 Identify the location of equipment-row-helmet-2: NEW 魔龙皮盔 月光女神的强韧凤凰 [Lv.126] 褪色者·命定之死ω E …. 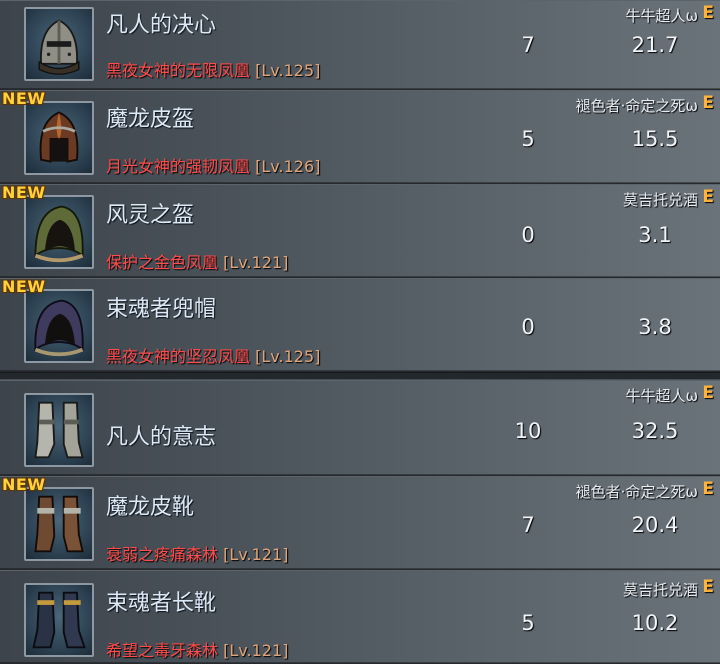
(360, 136).